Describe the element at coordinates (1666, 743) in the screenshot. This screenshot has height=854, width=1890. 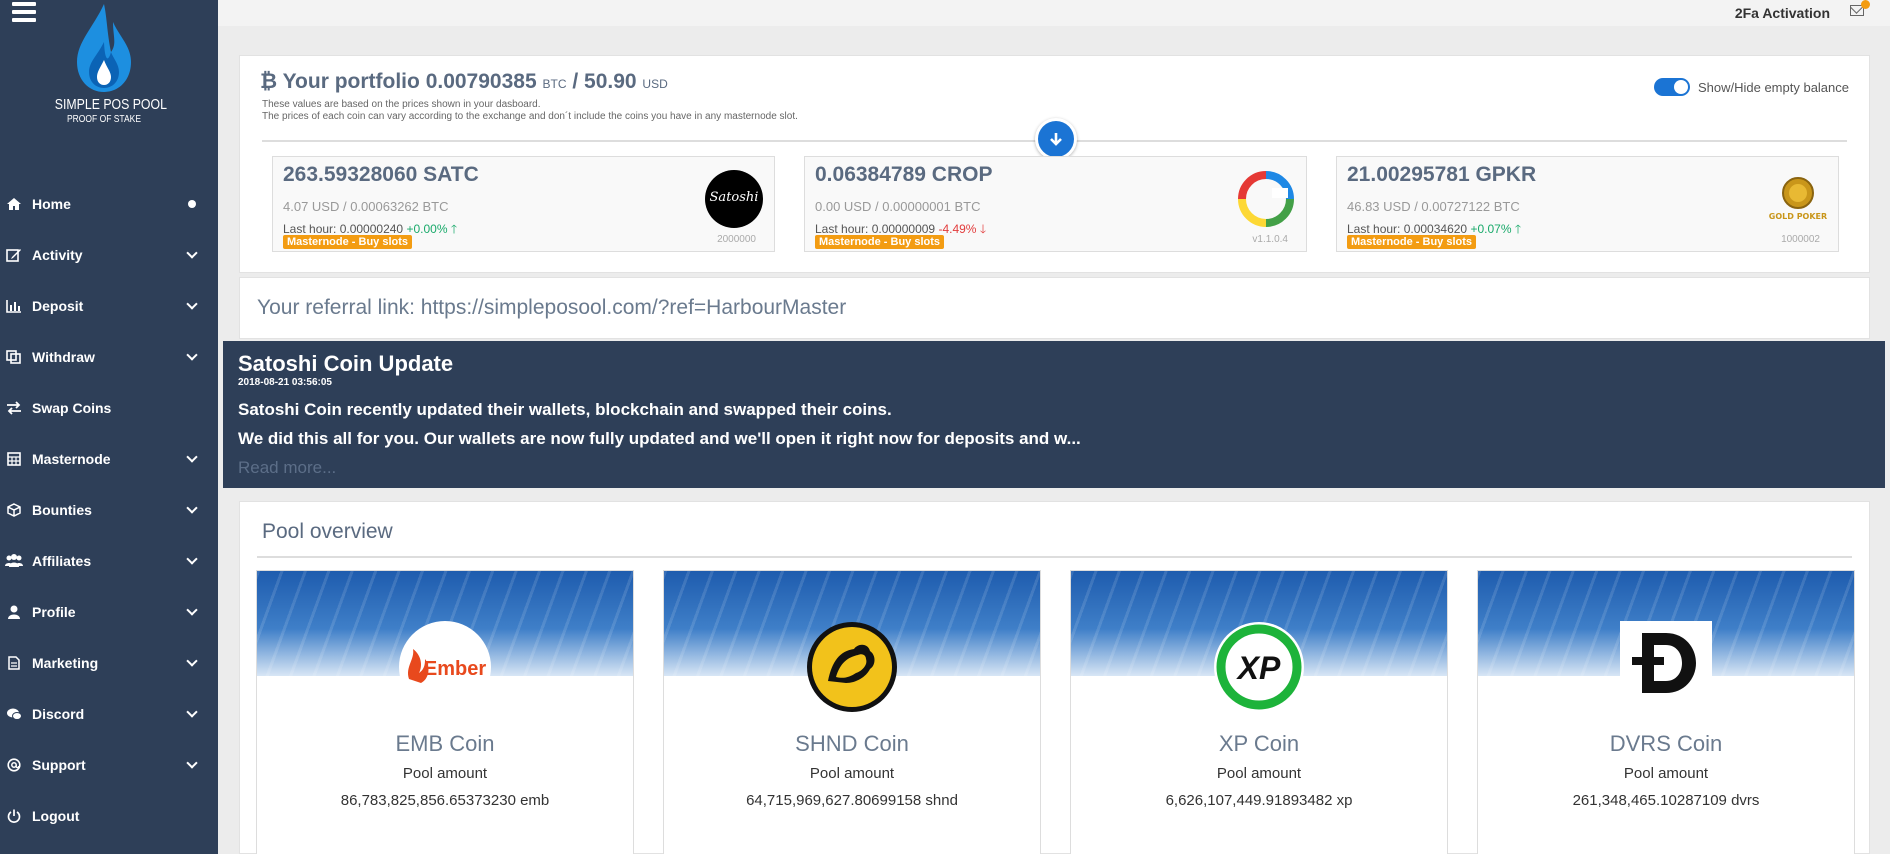
I see `pool-coin-name: DVRS Coin` at that location.